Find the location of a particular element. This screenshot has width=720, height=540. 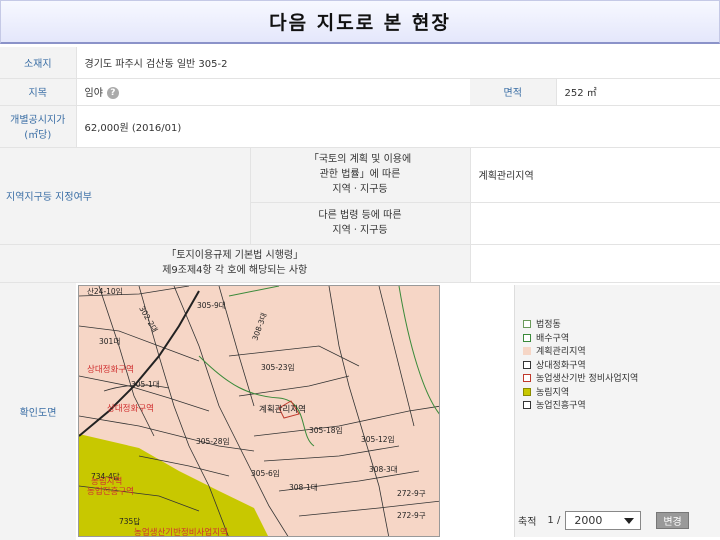

location-value: 경기도 파주시 검산동 일반 305-2 is located at coordinates (398, 63).